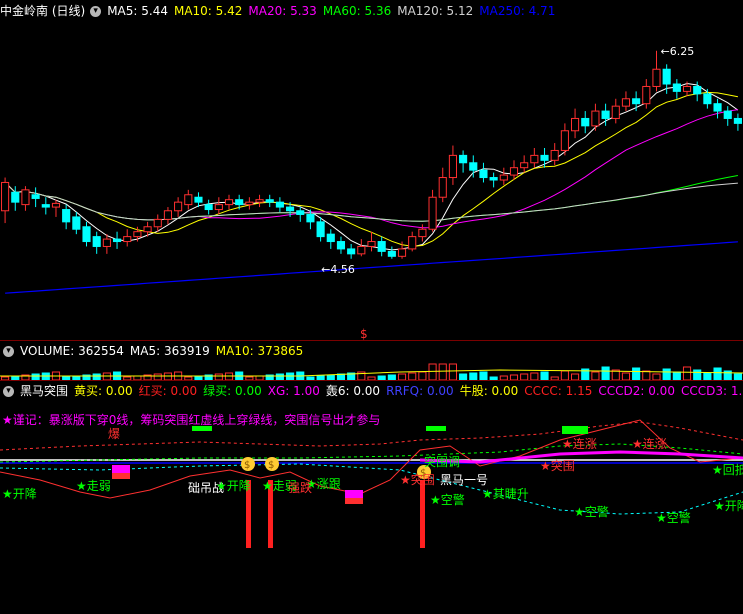  I want to click on stock-title: 中金岭南 (日线), so click(43, 11).